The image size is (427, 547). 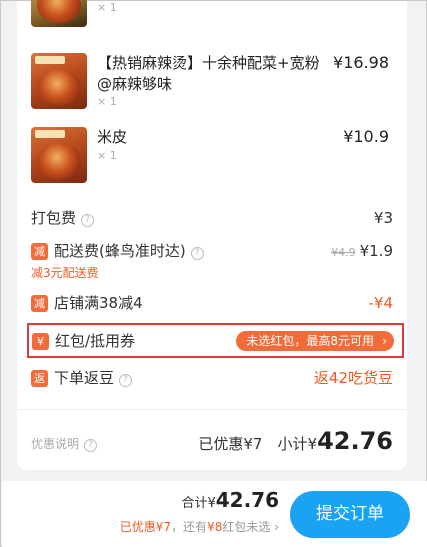 I want to click on bean-rebate-row: 返下单返豆? 返42吃货豆, so click(x=212, y=378).